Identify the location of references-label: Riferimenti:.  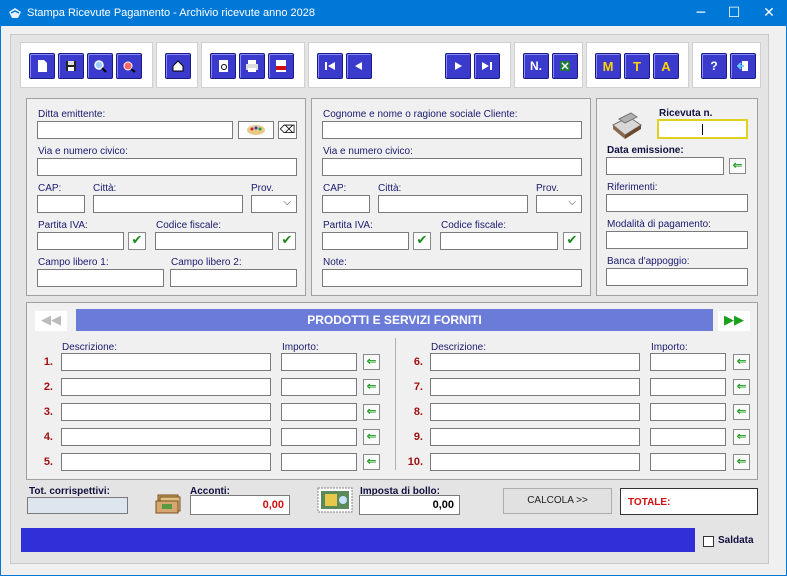
(632, 187).